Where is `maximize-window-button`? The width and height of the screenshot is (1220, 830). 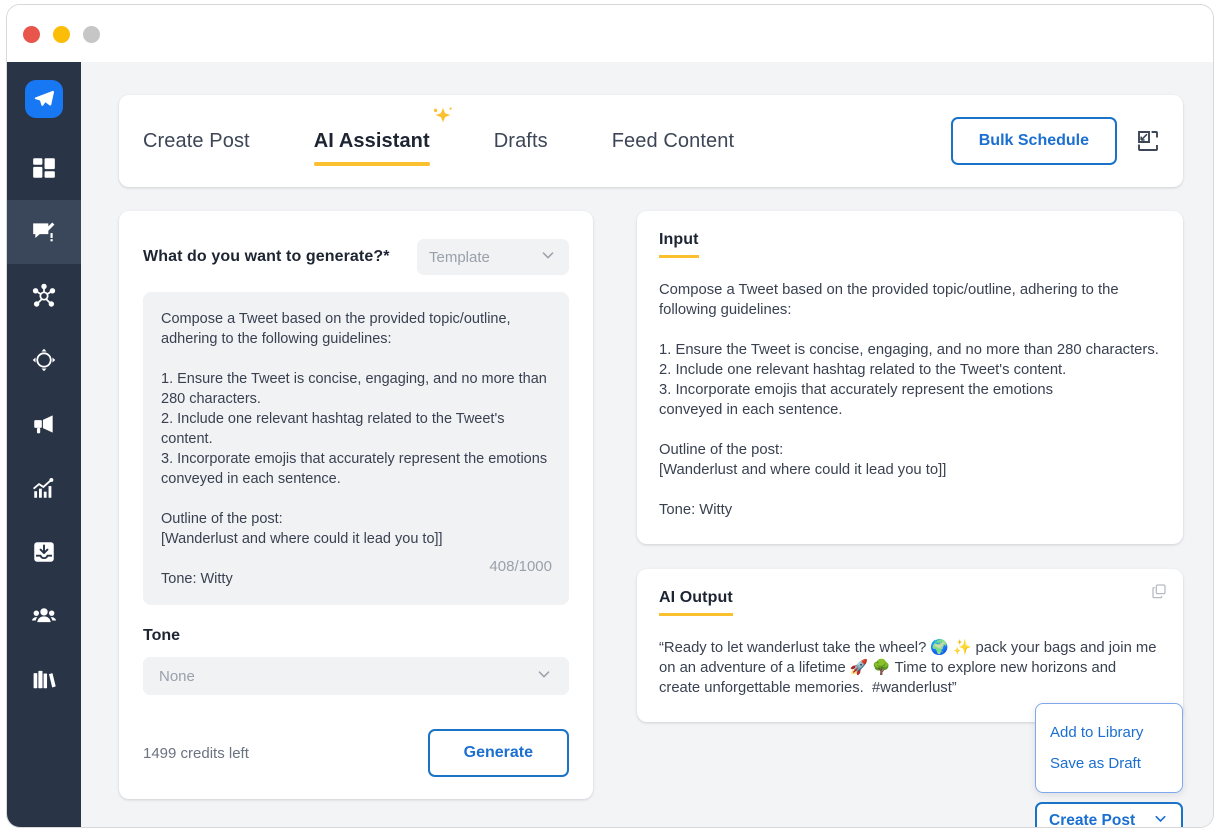 maximize-window-button is located at coordinates (91, 34).